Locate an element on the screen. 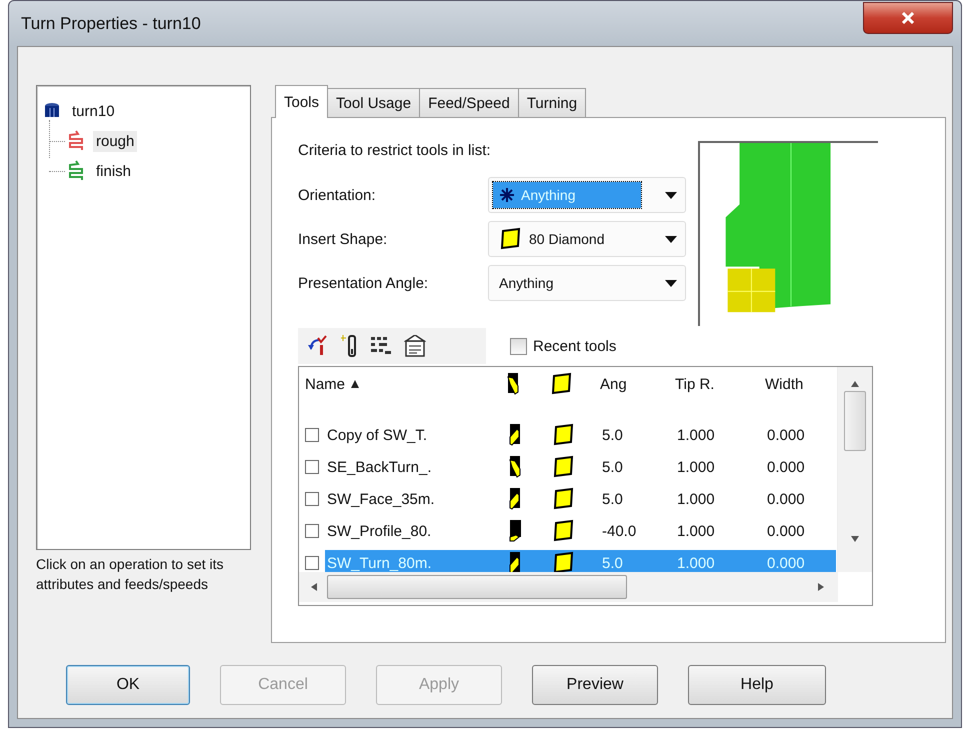 The width and height of the screenshot is (968, 733). properties-icon is located at coordinates (415, 346).